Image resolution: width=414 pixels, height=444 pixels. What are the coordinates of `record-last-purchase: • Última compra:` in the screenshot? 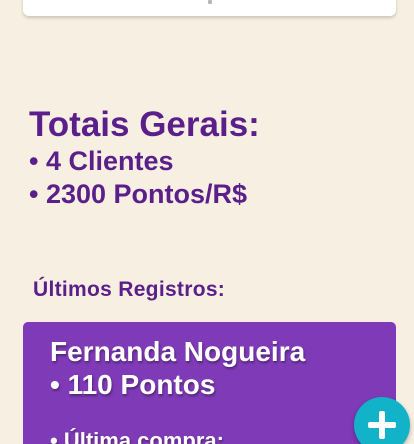 It's located at (137, 436).